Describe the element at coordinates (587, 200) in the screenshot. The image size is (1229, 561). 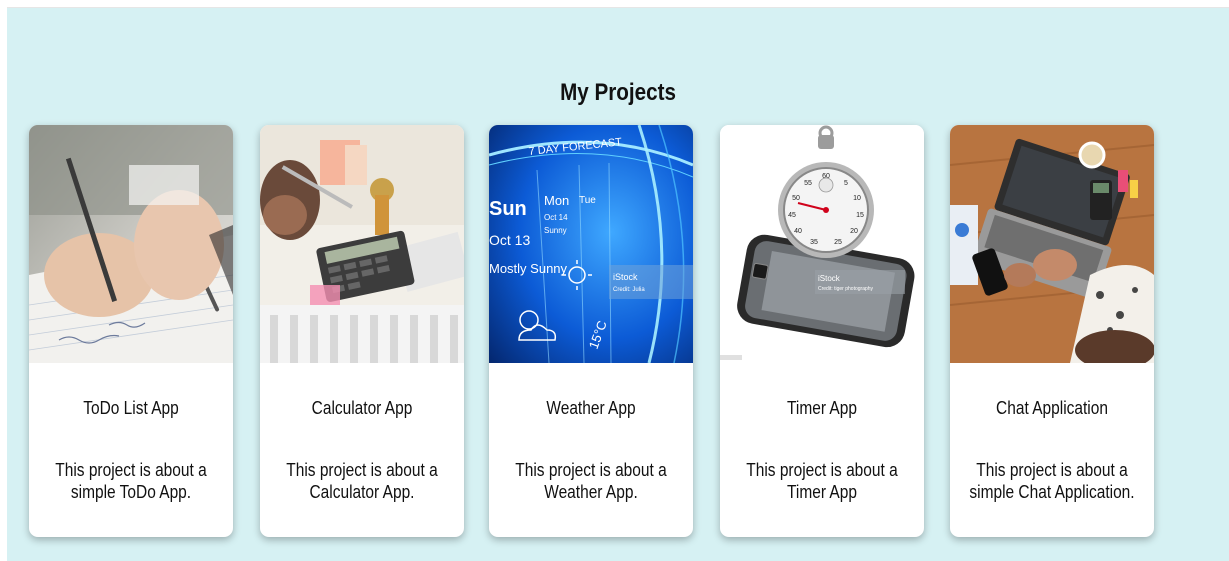
I see `weather-day-text: Tue` at that location.